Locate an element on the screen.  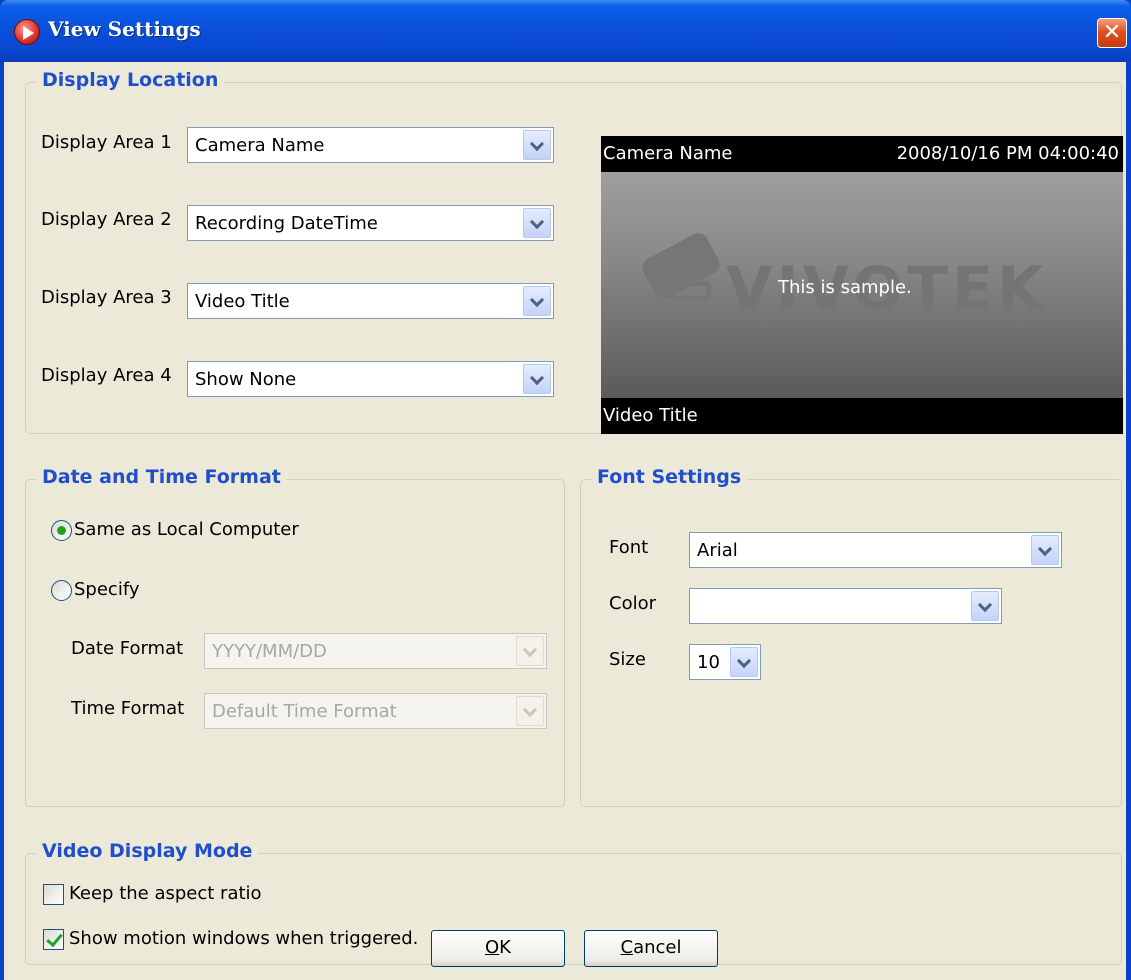
ok-button: OK is located at coordinates (498, 948).